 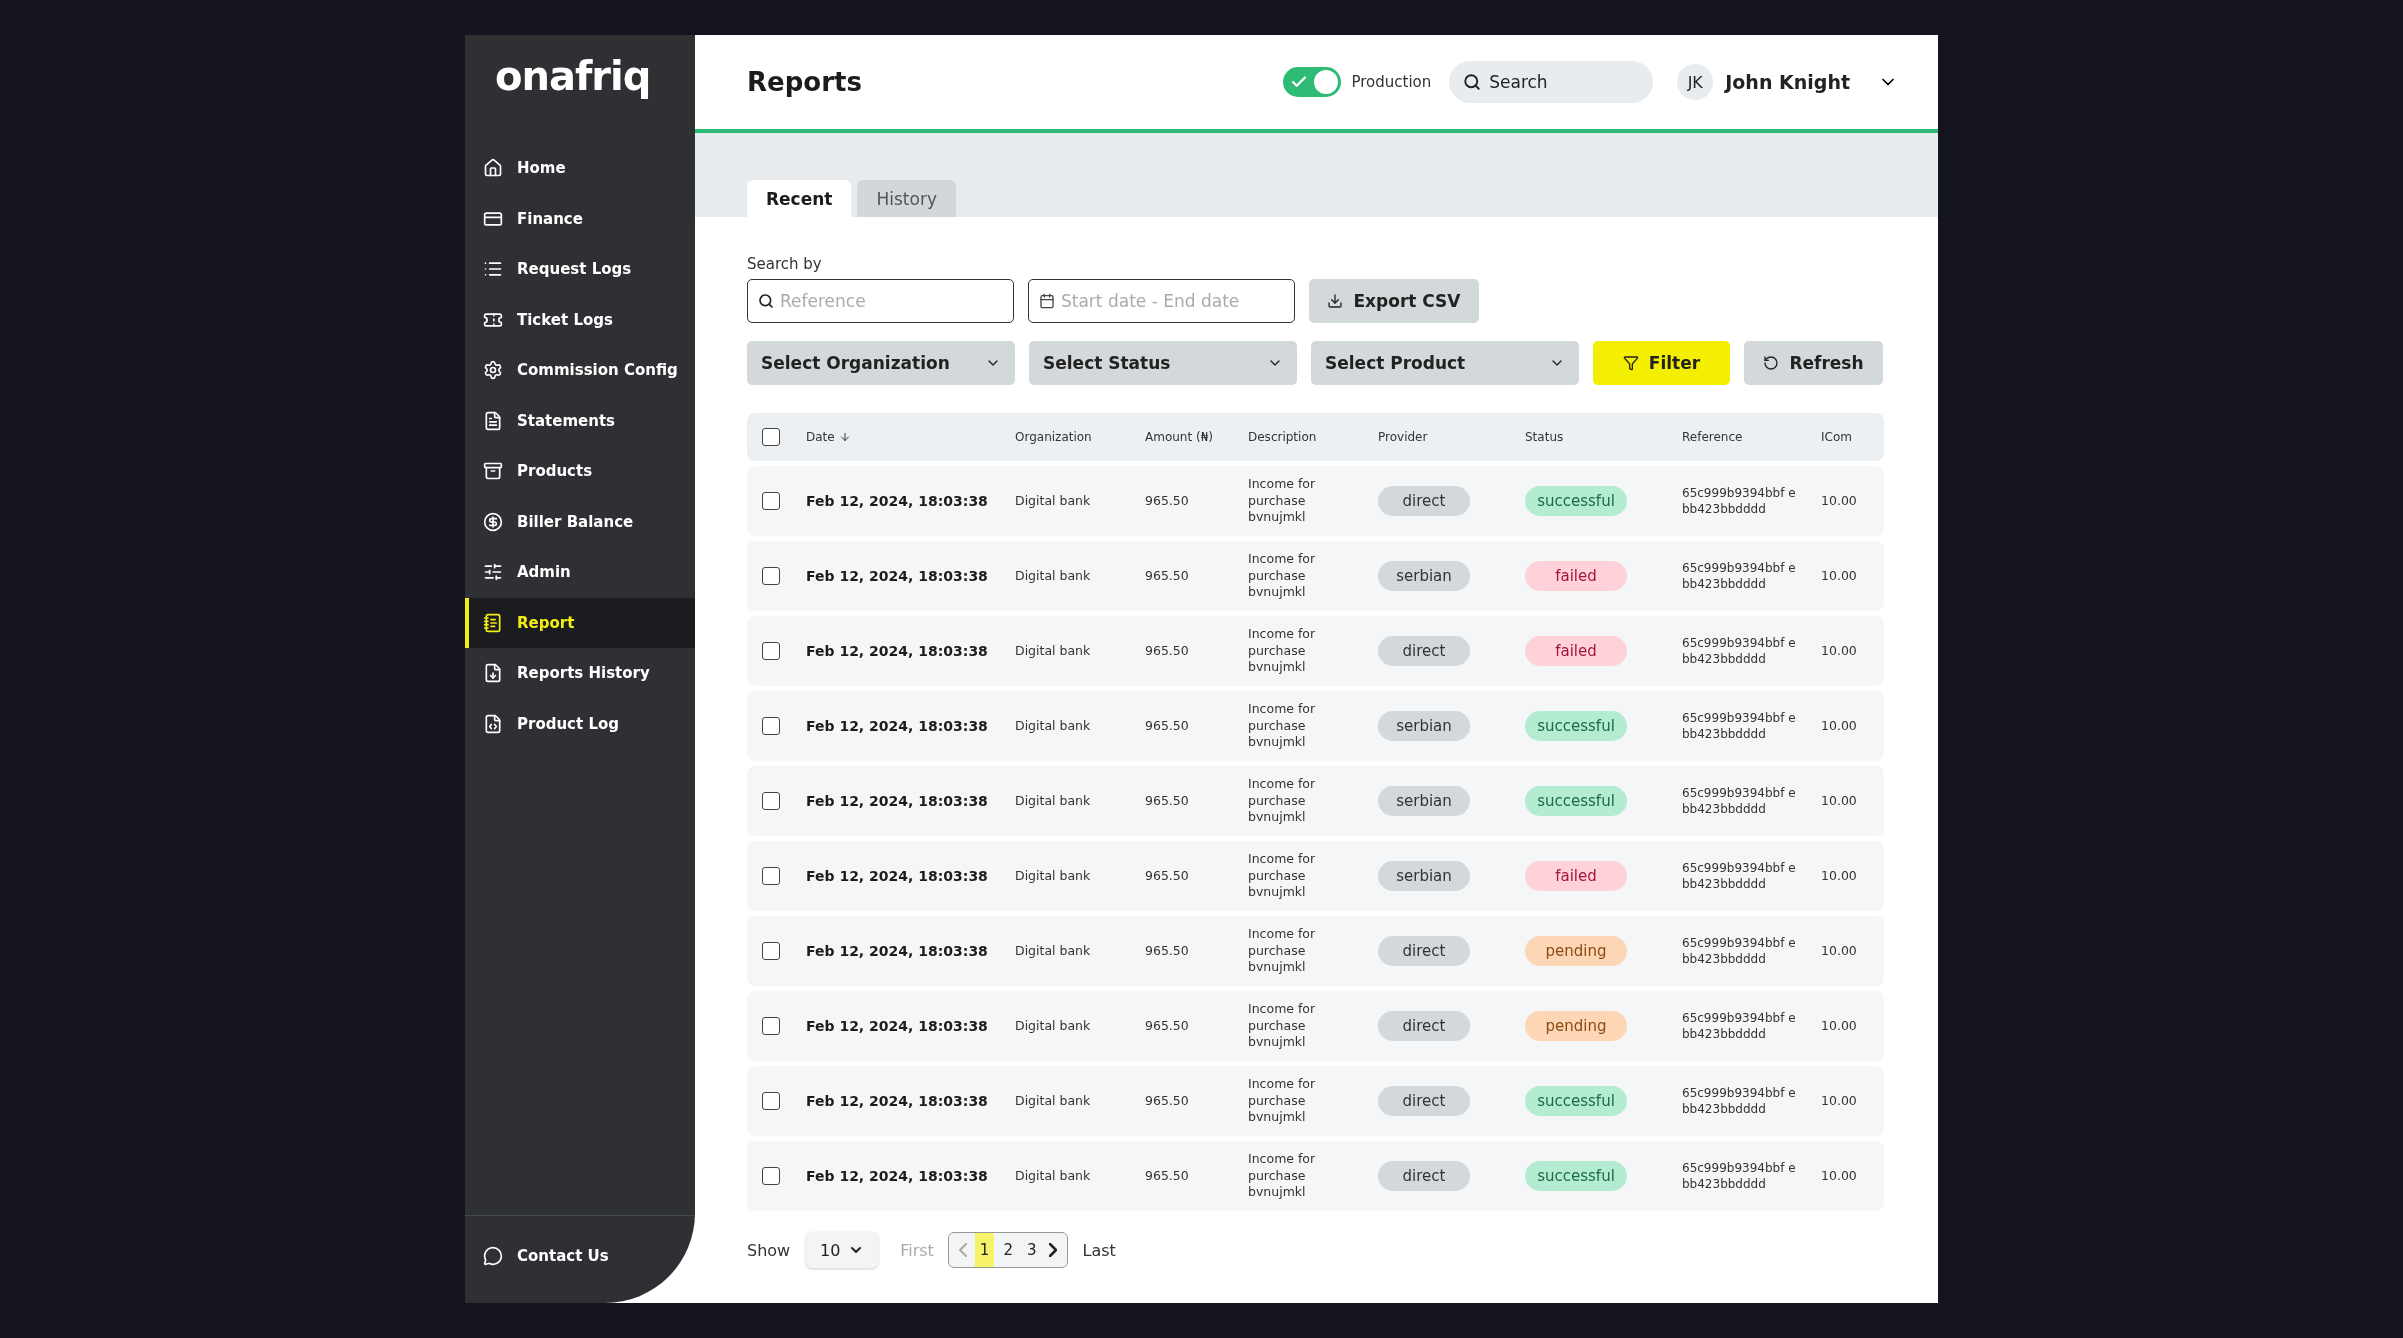 I want to click on nav-item: Commission Config, so click(x=580, y=370).